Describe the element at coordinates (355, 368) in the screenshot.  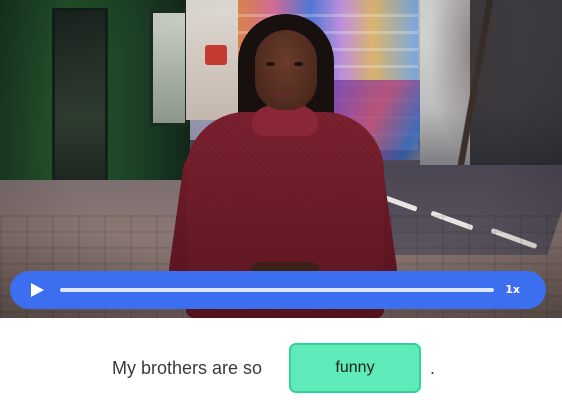
I see `answer-chip: funny` at that location.